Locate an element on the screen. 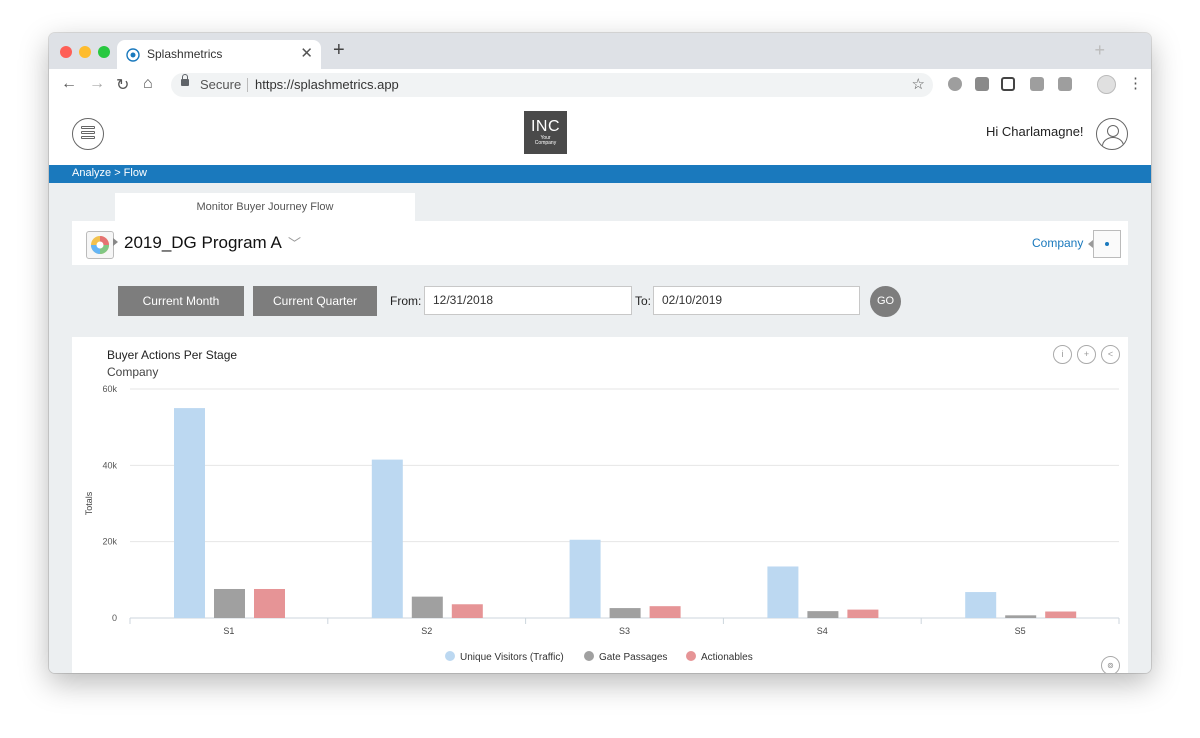 This screenshot has height=738, width=1200. y-tick-label: 0 is located at coordinates (114, 618).